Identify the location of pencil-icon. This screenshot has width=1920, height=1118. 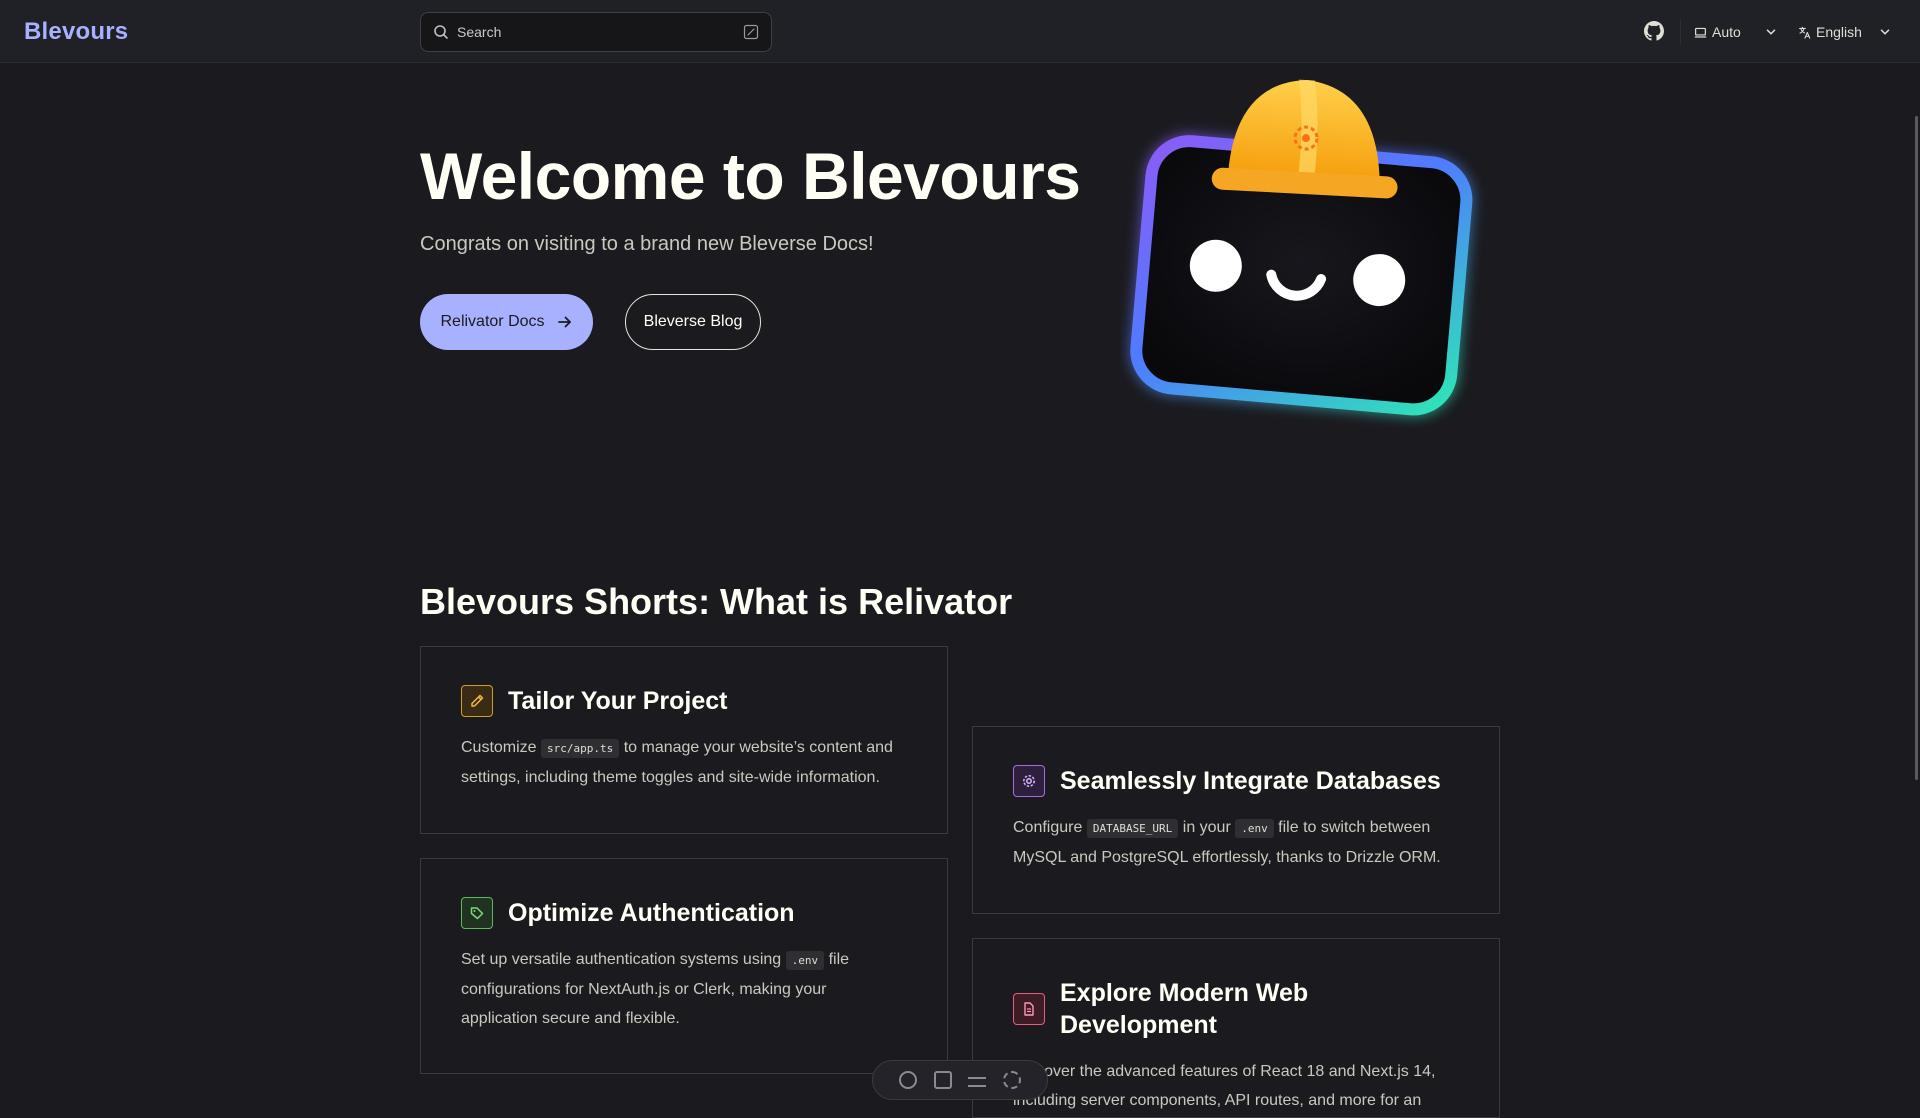
(477, 701).